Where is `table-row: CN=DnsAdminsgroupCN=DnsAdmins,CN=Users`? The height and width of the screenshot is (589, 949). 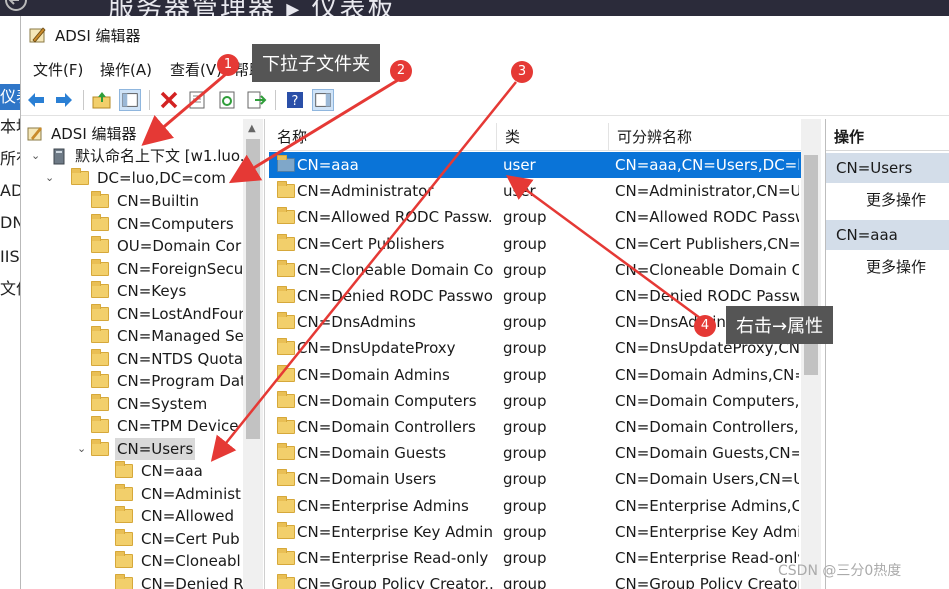 table-row: CN=DnsAdminsgroupCN=DnsAdmins,CN=Users is located at coordinates (535, 322).